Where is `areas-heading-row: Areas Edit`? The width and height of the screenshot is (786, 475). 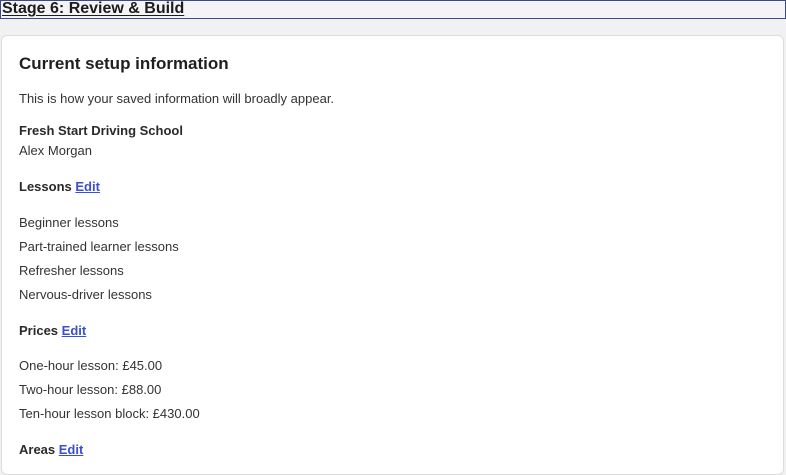
areas-heading-row: Areas Edit is located at coordinates (51, 450).